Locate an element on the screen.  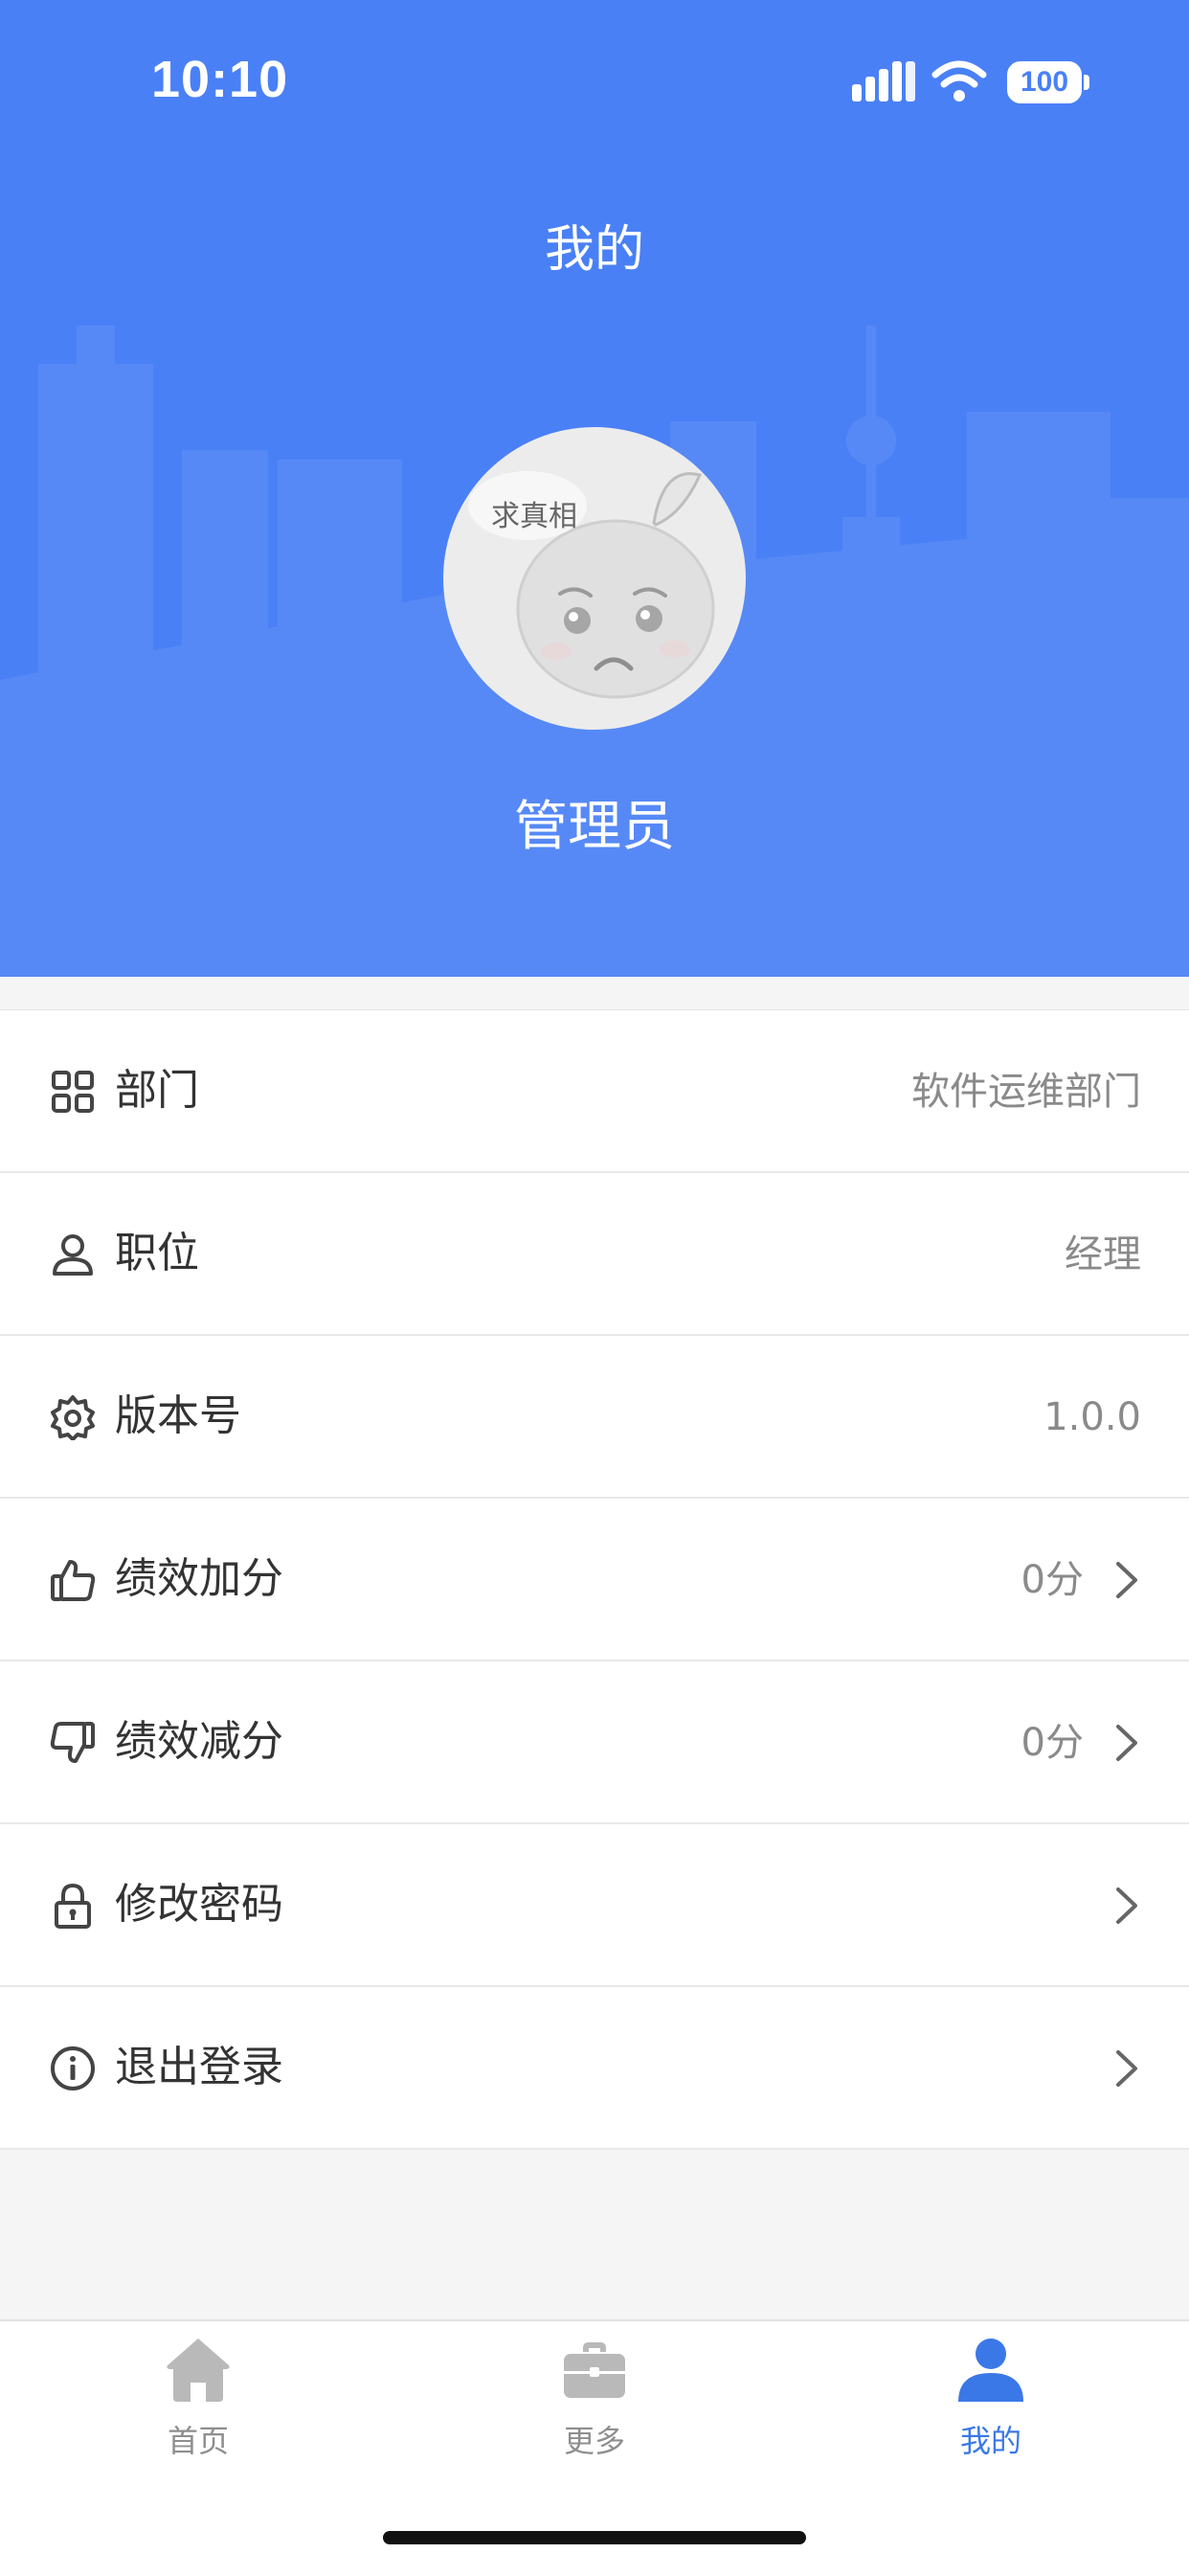
tab-home-label: 首页 is located at coordinates (198, 2441).